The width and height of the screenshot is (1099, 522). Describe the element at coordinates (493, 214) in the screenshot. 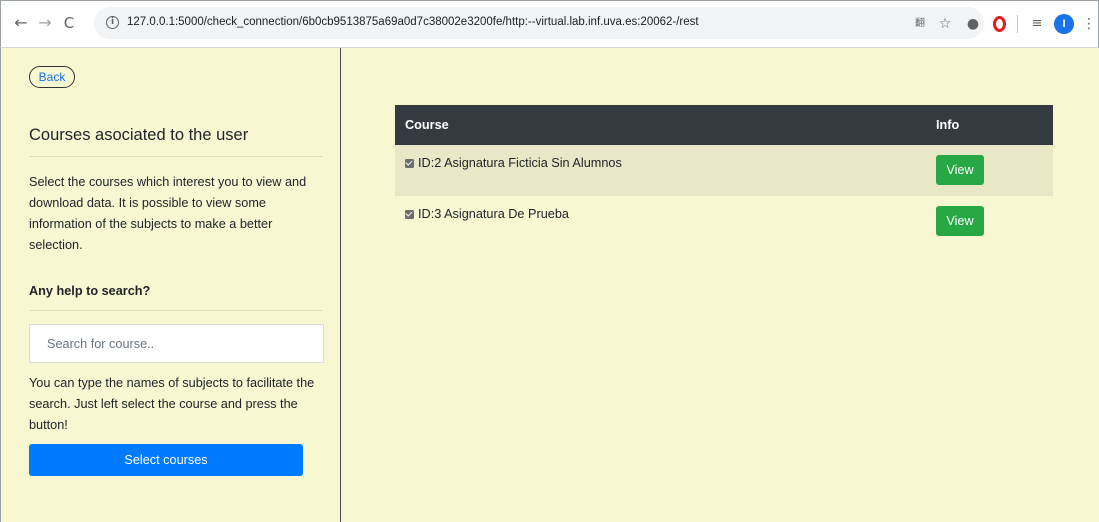

I see `course-name: ID:3 Asignatura De Prueba` at that location.